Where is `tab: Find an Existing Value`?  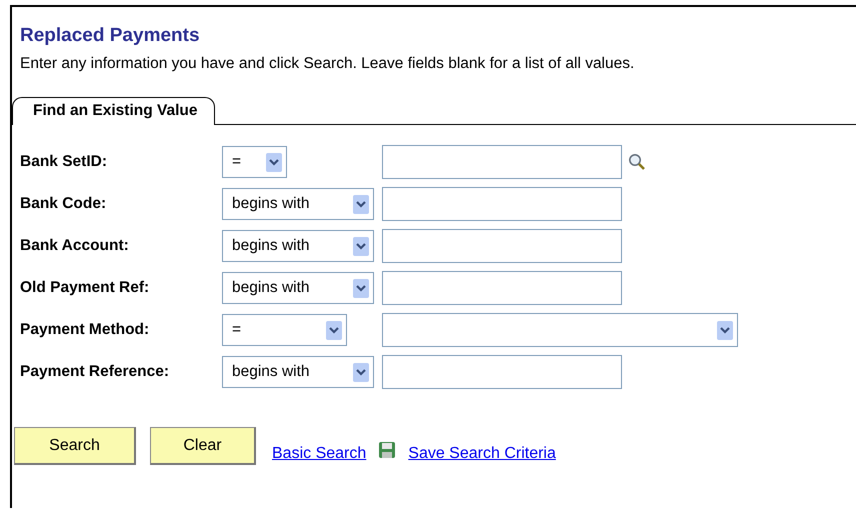 tab: Find an Existing Value is located at coordinates (113, 111).